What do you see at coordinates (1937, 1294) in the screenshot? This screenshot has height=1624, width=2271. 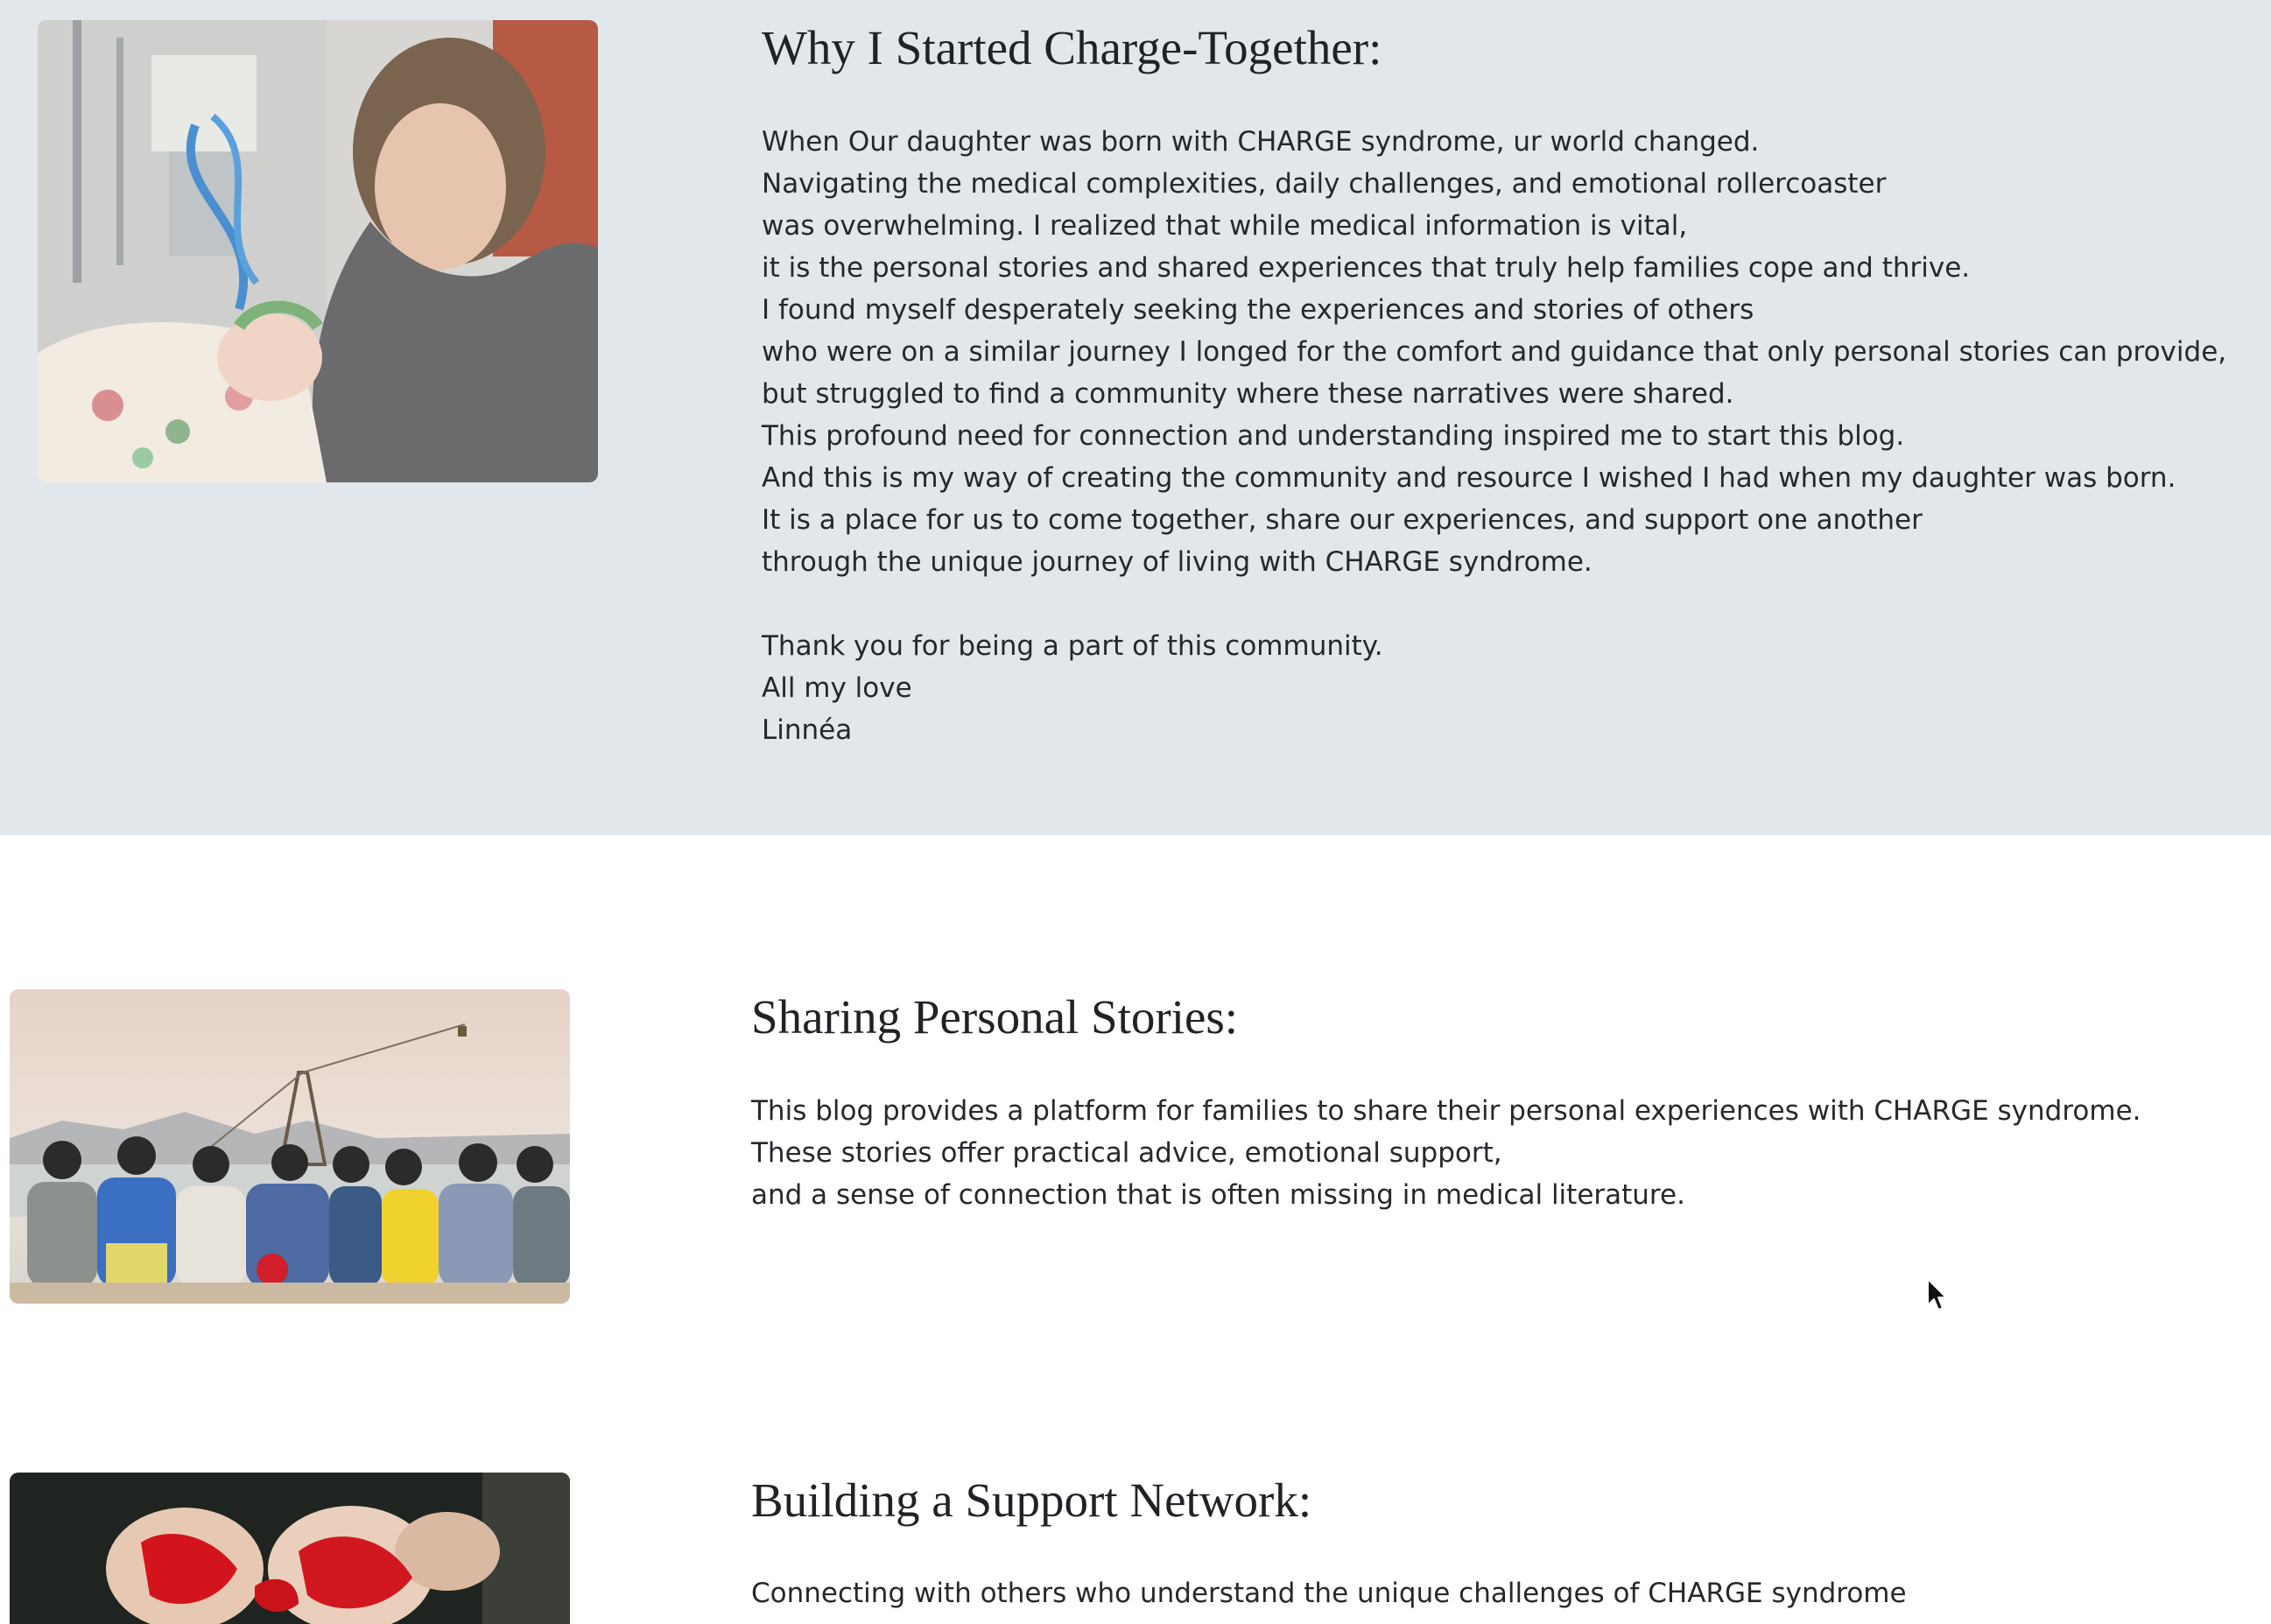 I see `mouse-cursor-icon` at bounding box center [1937, 1294].